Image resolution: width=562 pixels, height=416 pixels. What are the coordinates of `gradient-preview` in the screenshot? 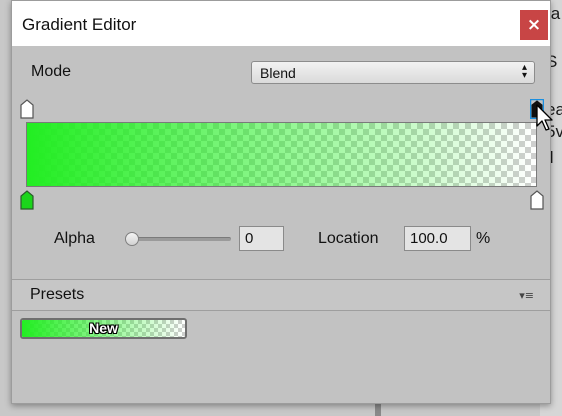 It's located at (281, 154).